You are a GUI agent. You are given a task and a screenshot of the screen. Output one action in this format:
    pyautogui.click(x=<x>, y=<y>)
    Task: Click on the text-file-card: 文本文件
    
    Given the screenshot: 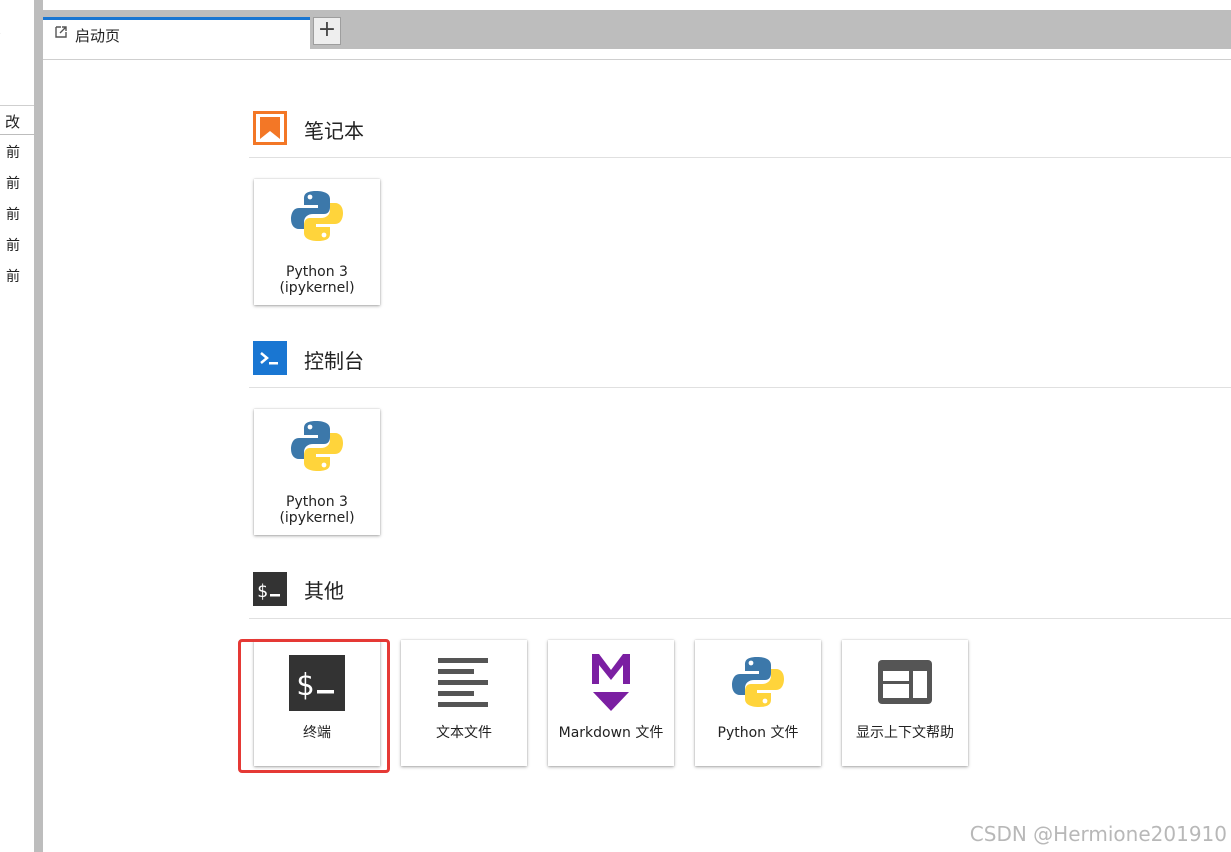 What is the action you would take?
    pyautogui.click(x=464, y=703)
    